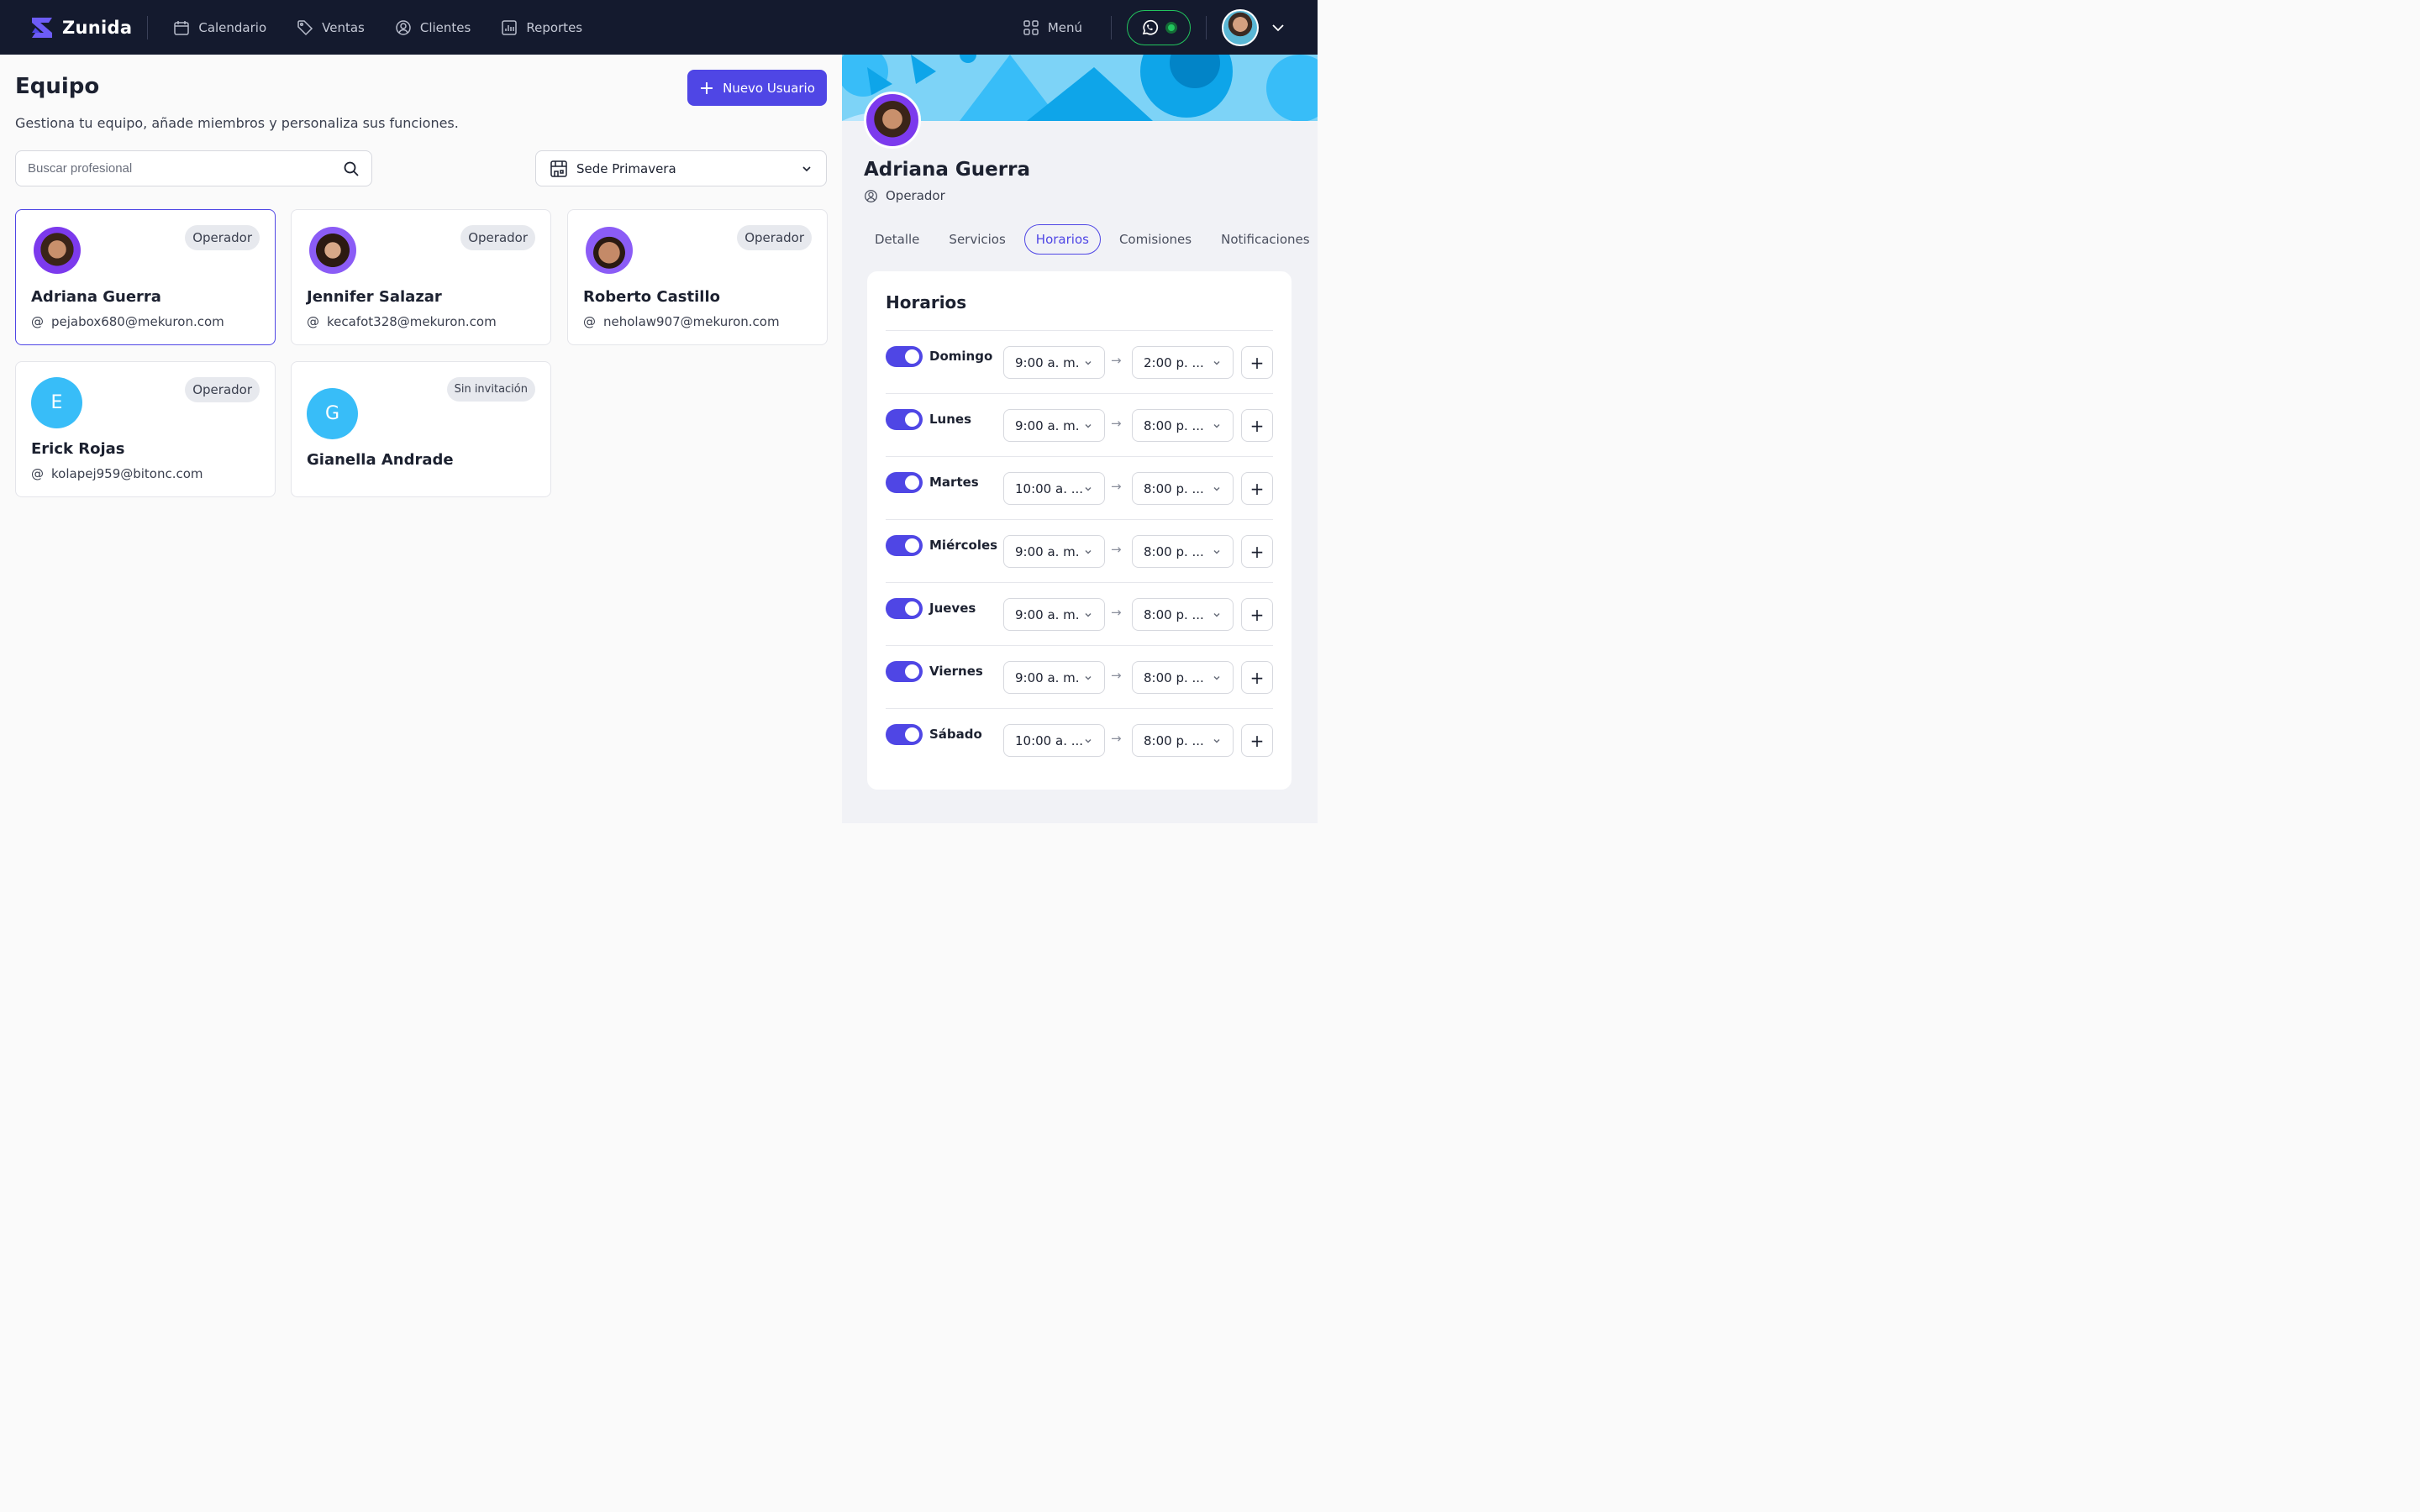 The width and height of the screenshot is (2420, 1512). Describe the element at coordinates (223, 237) in the screenshot. I see `role-badge: Operador` at that location.